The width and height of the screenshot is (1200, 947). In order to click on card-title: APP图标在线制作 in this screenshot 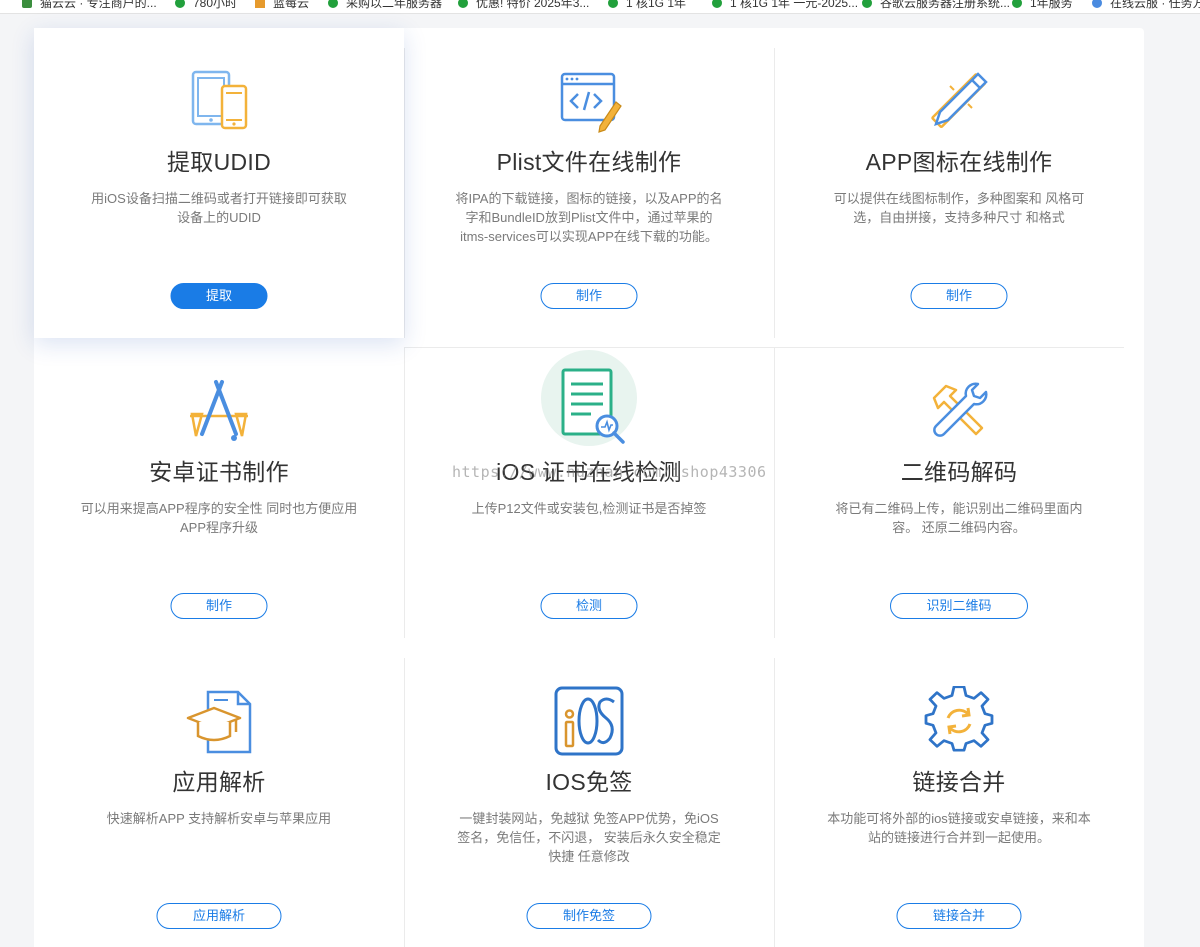, I will do `click(959, 162)`.